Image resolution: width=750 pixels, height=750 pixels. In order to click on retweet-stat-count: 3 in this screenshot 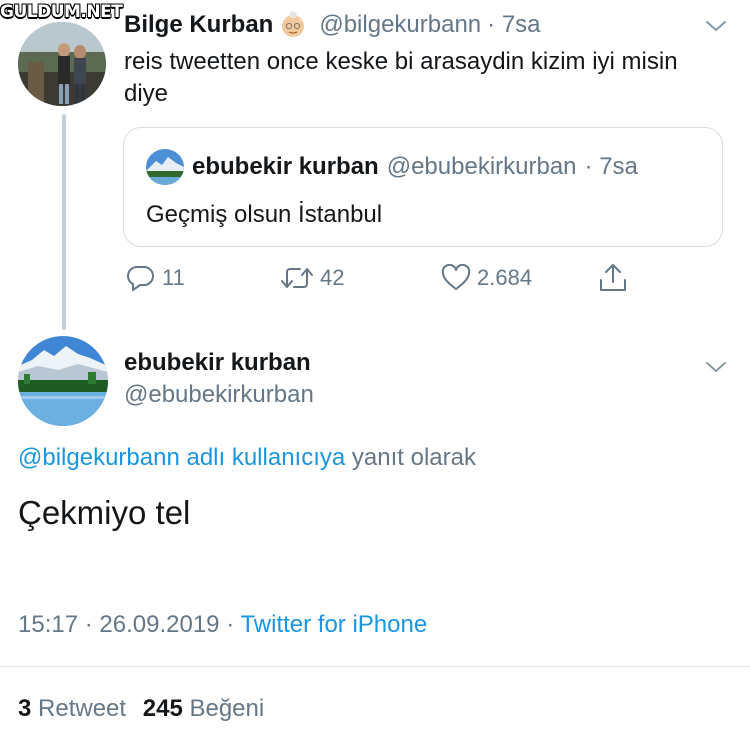, I will do `click(25, 708)`.